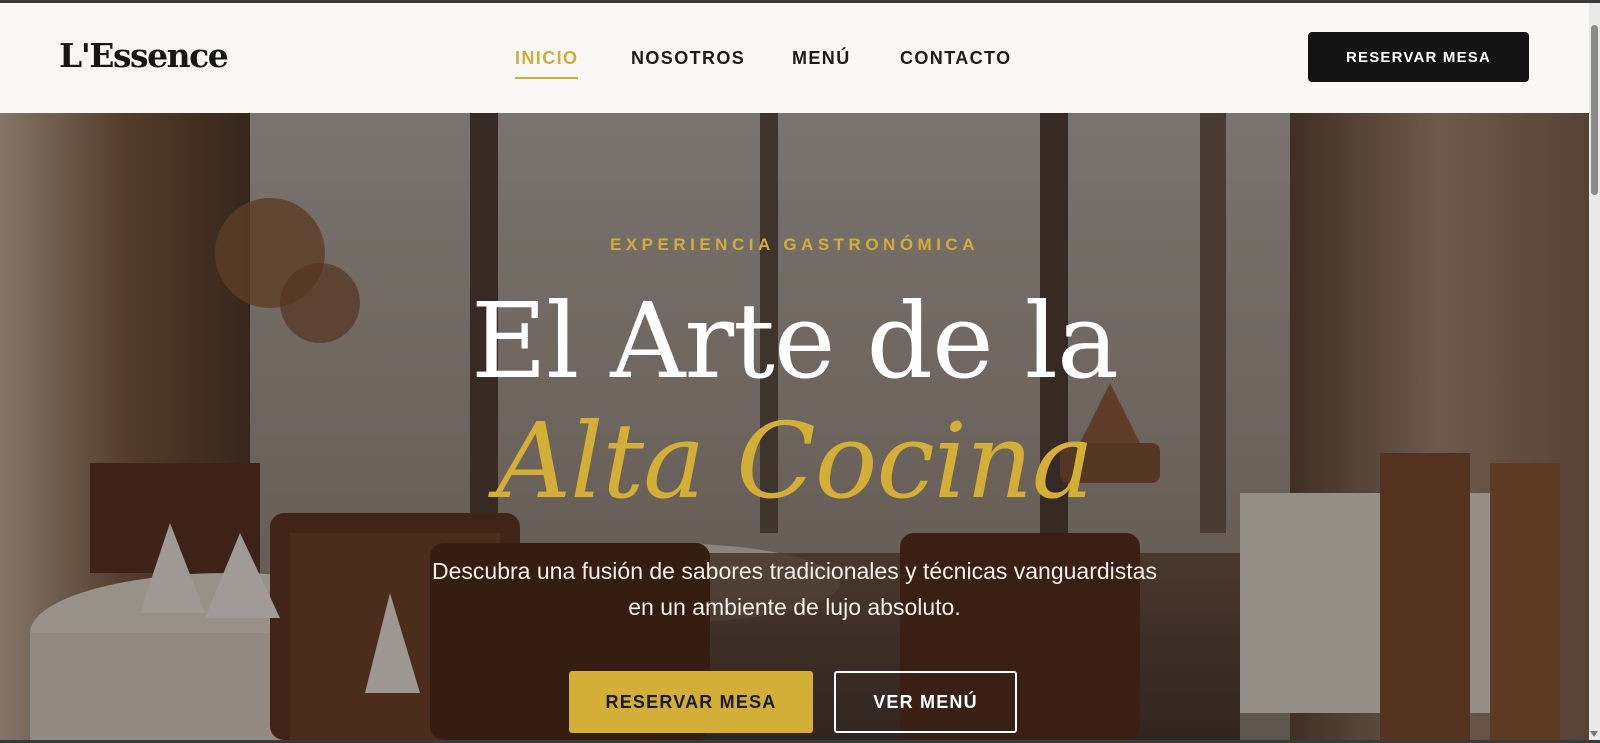  I want to click on hero-subtitle-line2: en un ambiente de lujo absoluto., so click(794, 607).